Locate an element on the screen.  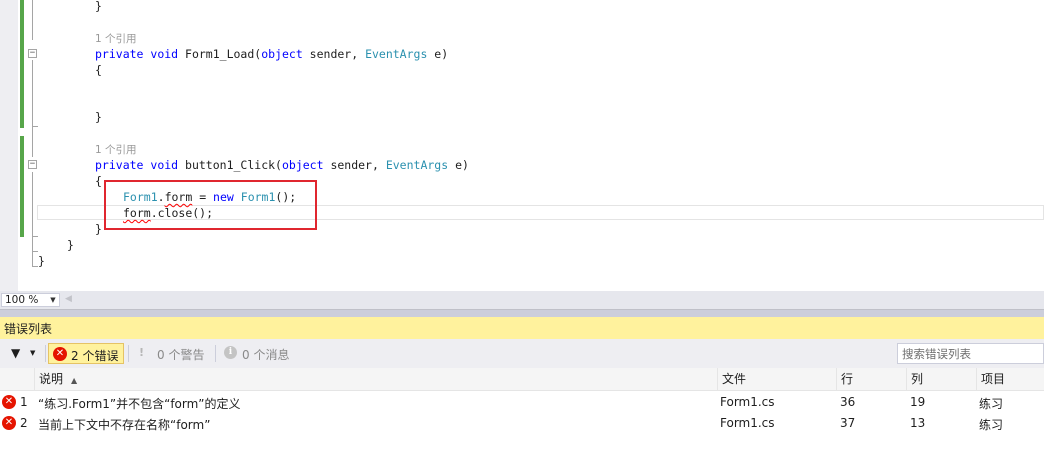
warnings-count-label: 0 个警告 is located at coordinates (181, 355).